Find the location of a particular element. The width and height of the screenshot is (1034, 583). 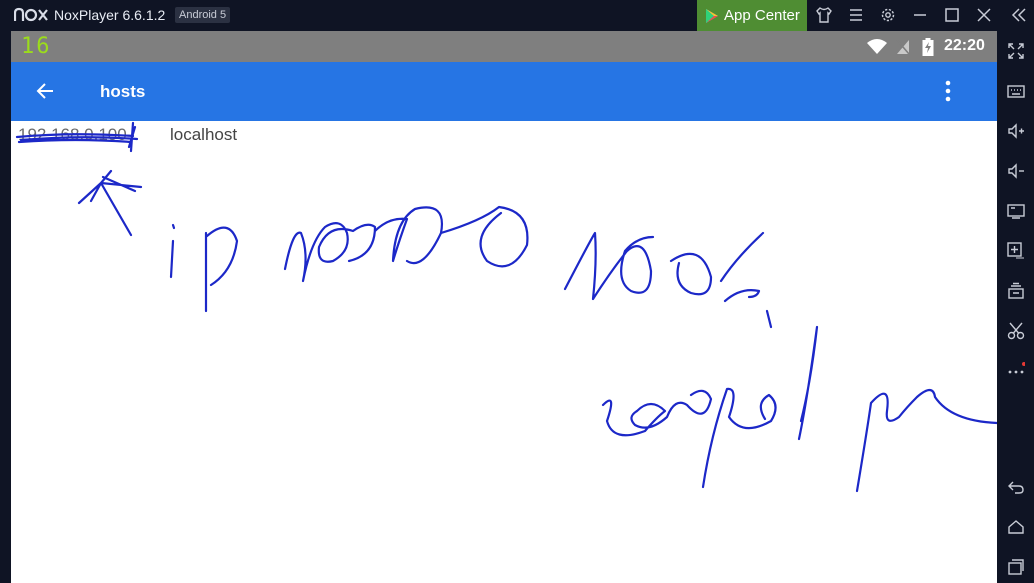

home-icon is located at coordinates (1016, 527).